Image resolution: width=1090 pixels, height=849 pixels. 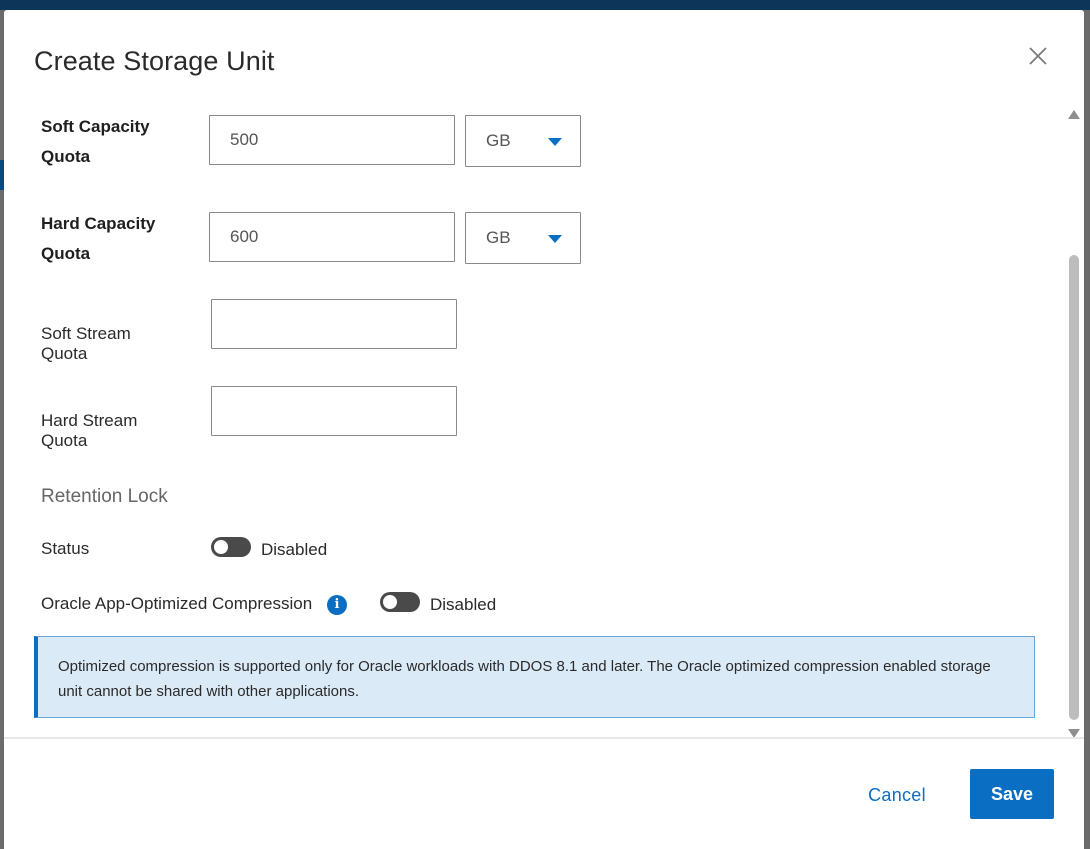 What do you see at coordinates (95, 142) in the screenshot?
I see `soft-capacity-label: Soft Capacity Quota` at bounding box center [95, 142].